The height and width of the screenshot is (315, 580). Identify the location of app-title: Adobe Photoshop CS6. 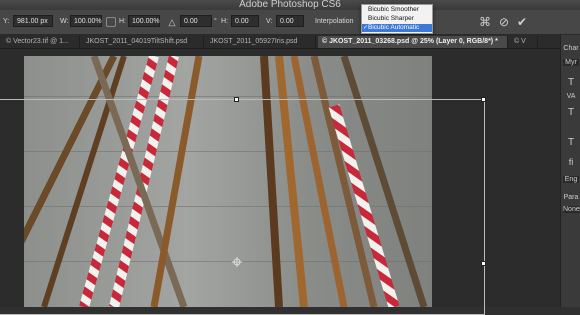
(290, 5).